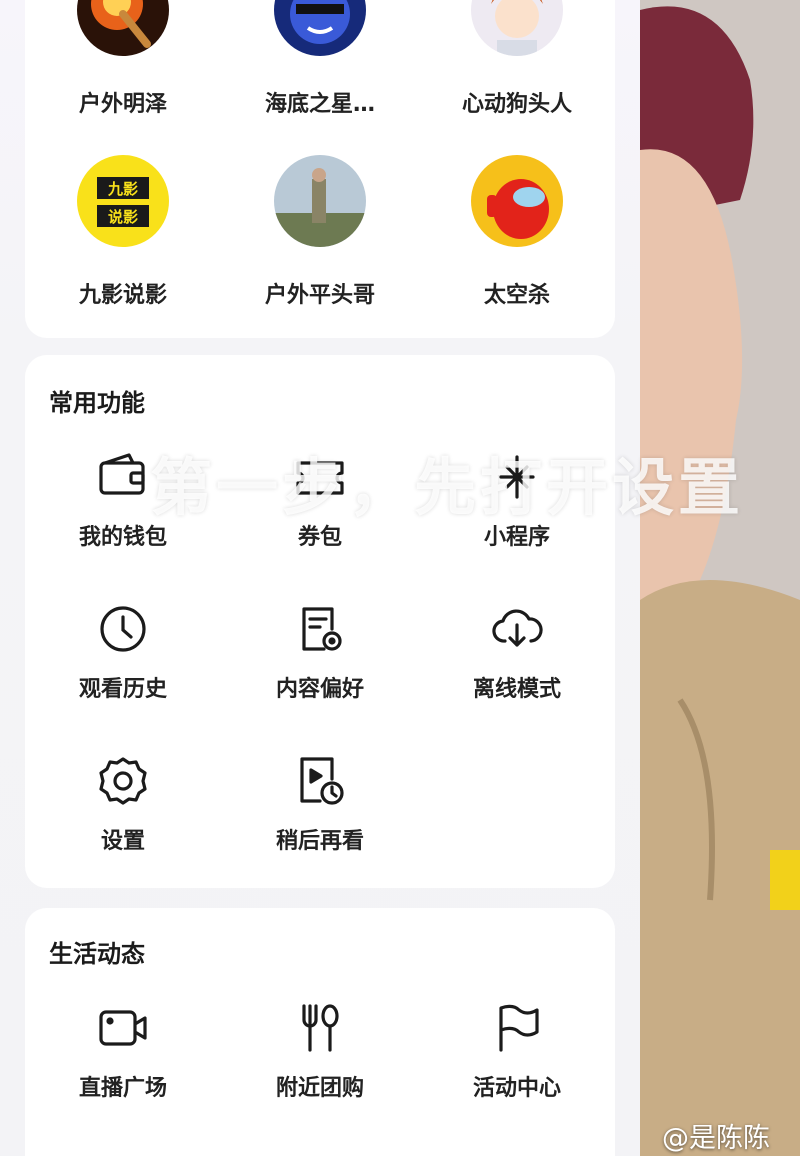 The width and height of the screenshot is (800, 1156). I want to click on jiuying-logo-avatar: 九影 说影, so click(123, 201).